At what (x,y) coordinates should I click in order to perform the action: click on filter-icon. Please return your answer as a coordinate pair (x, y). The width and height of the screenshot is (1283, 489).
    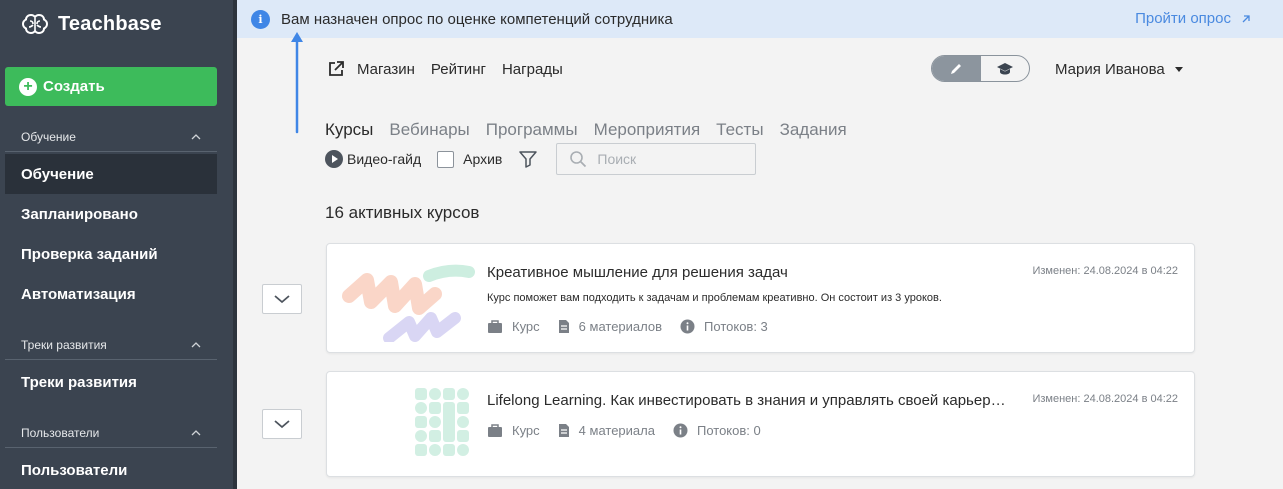
    Looking at the image, I should click on (528, 159).